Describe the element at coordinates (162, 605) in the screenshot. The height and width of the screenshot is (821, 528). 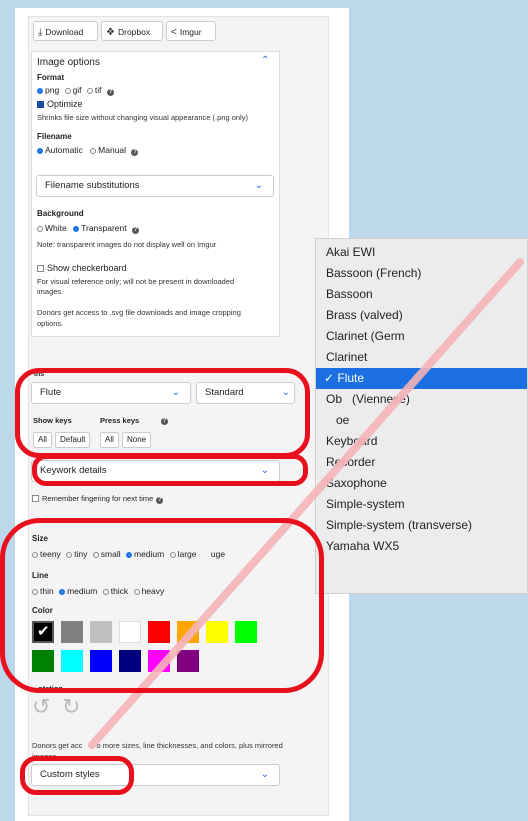
I see `annotation-ring-appearance` at that location.